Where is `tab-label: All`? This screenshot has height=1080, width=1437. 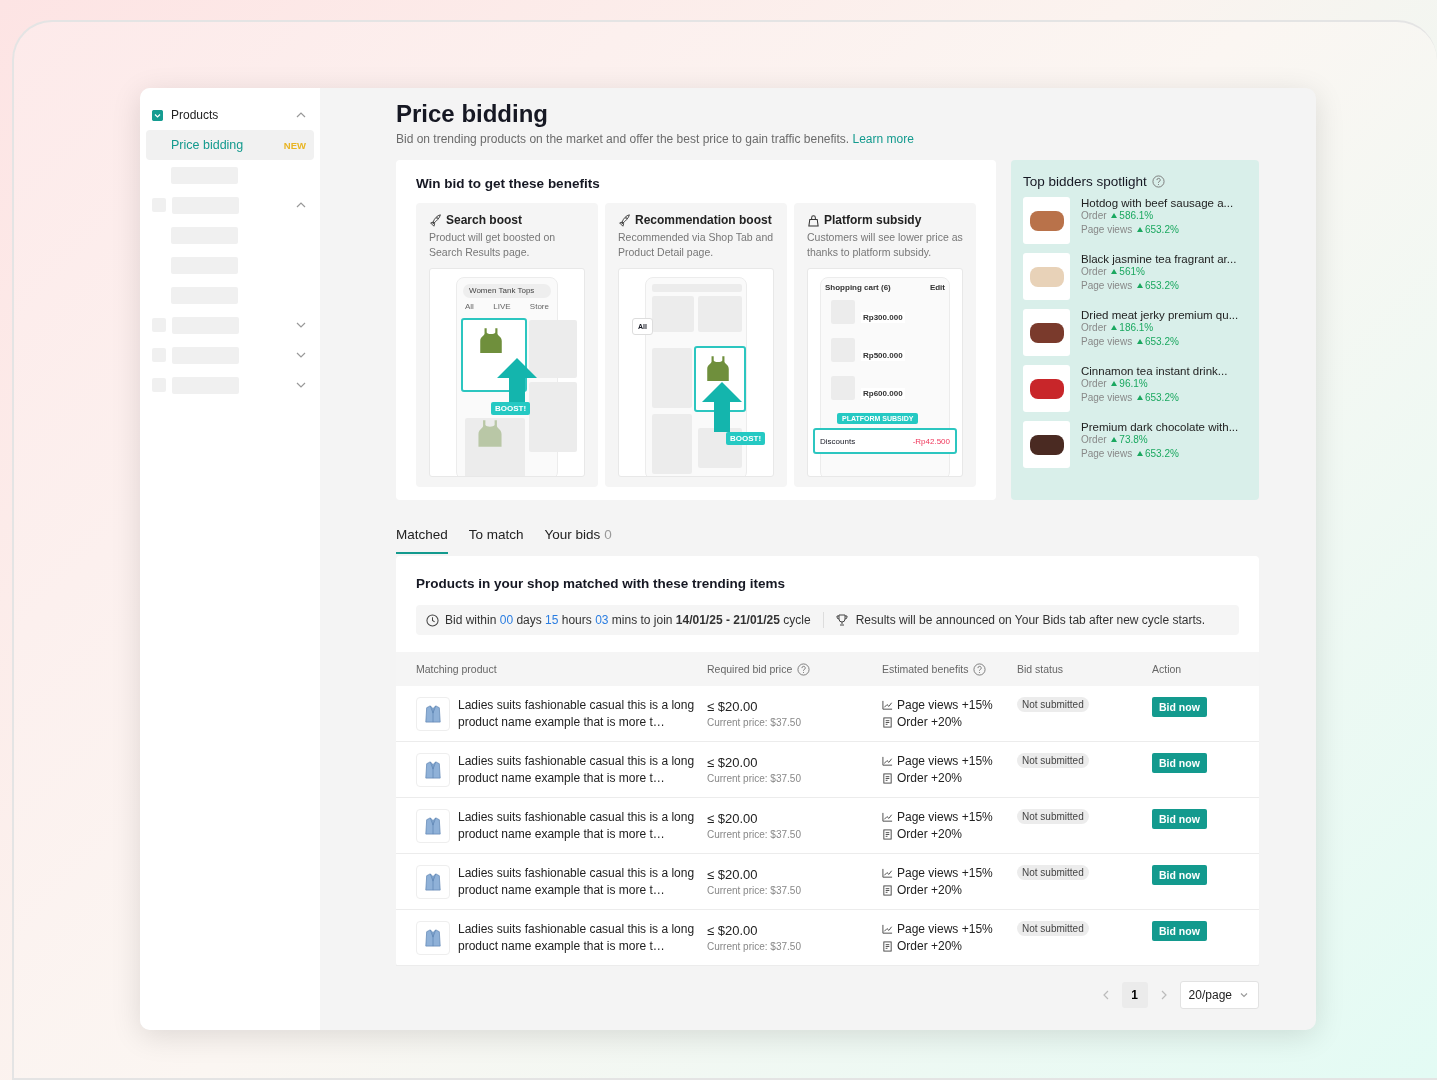
tab-label: All is located at coordinates (469, 306).